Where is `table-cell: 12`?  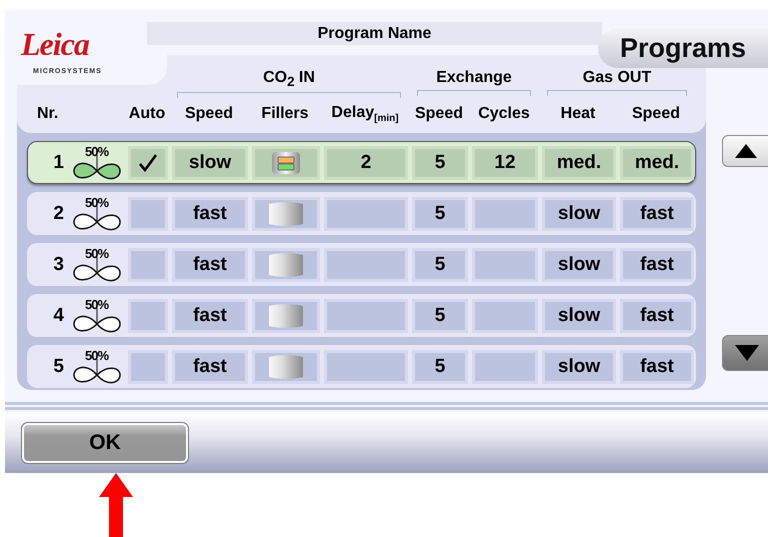 table-cell: 12 is located at coordinates (505, 163).